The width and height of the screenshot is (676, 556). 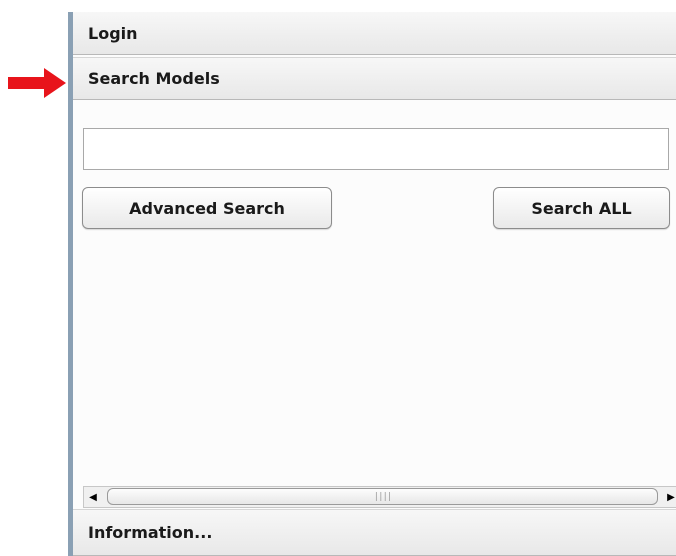 I want to click on search-all-button: Search ALL, so click(x=581, y=208).